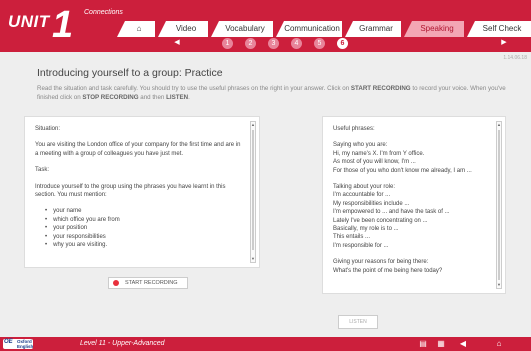 Image resolution: width=531 pixels, height=351 pixels. Describe the element at coordinates (48, 129) in the screenshot. I see `situation-heading: Situation:` at that location.